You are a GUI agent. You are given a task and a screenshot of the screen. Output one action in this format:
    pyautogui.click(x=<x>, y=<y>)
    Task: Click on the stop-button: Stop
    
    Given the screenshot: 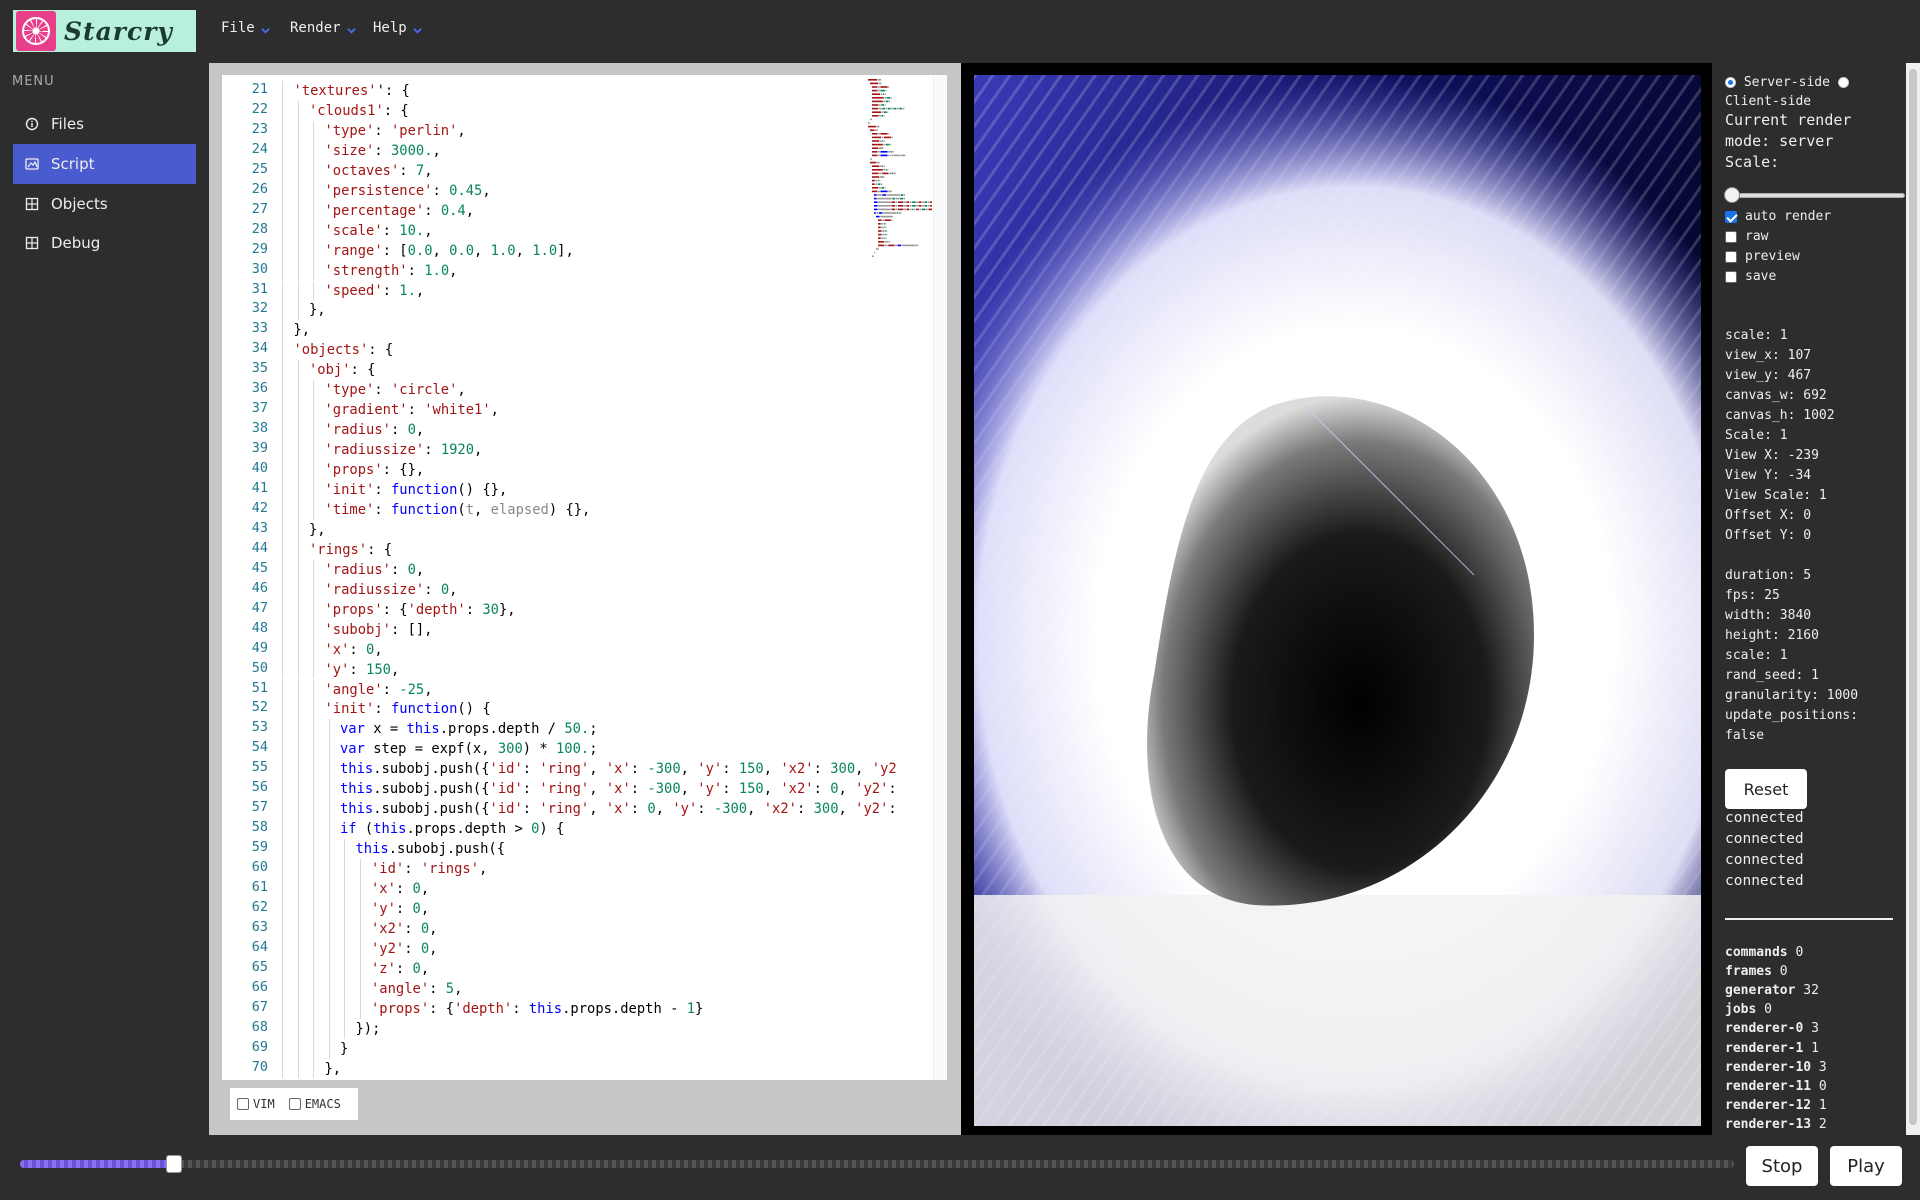 What is the action you would take?
    pyautogui.click(x=1782, y=1166)
    